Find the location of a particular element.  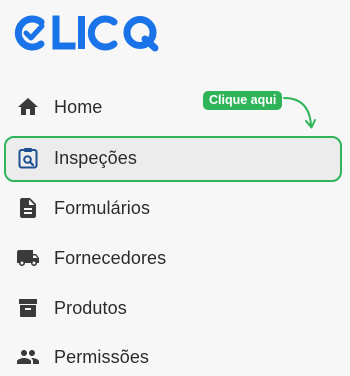

sidebar-item-home: Home is located at coordinates (59, 107).